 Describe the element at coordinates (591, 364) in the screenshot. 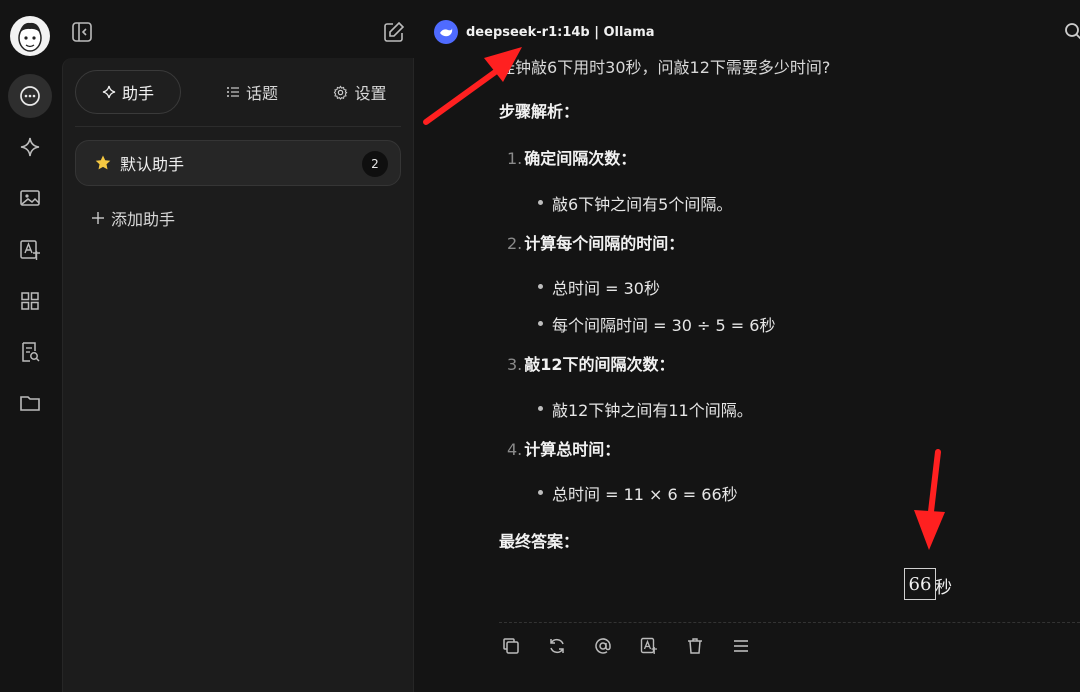

I see `step-title: 3. 敲12下的间隔次数：` at that location.